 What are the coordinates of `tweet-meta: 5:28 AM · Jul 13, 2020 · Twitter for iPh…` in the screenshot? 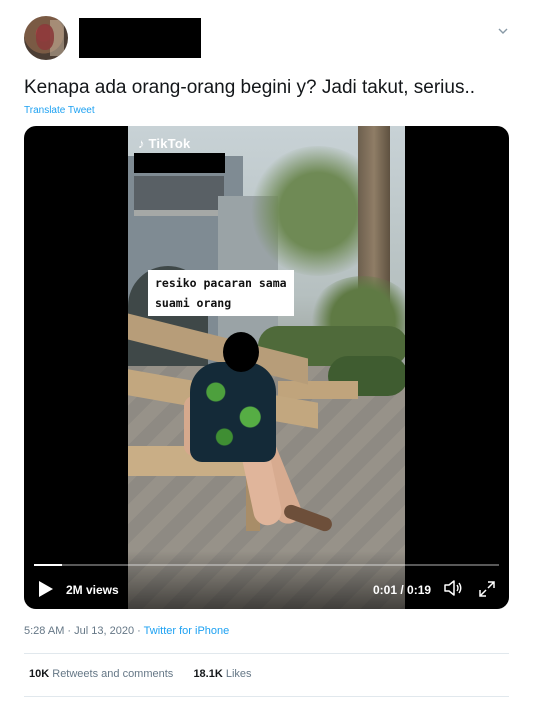 It's located at (126, 631).